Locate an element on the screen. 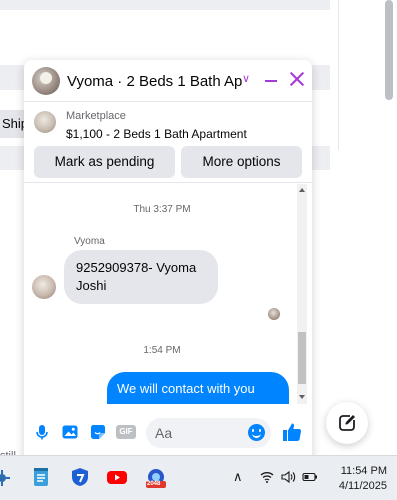 Image resolution: width=397 pixels, height=500 pixels. incoming-message: 9252909378- Vyoma Joshi is located at coordinates (141, 277).